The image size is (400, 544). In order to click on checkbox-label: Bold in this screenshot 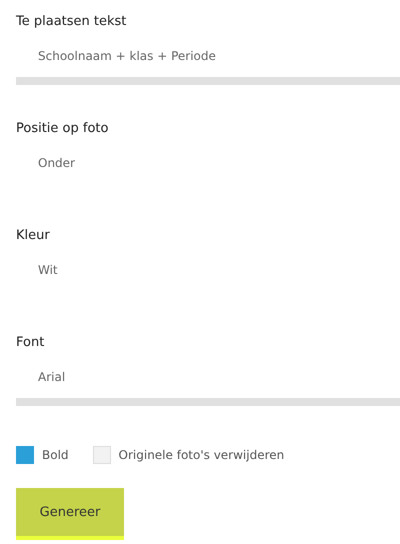, I will do `click(55, 455)`.